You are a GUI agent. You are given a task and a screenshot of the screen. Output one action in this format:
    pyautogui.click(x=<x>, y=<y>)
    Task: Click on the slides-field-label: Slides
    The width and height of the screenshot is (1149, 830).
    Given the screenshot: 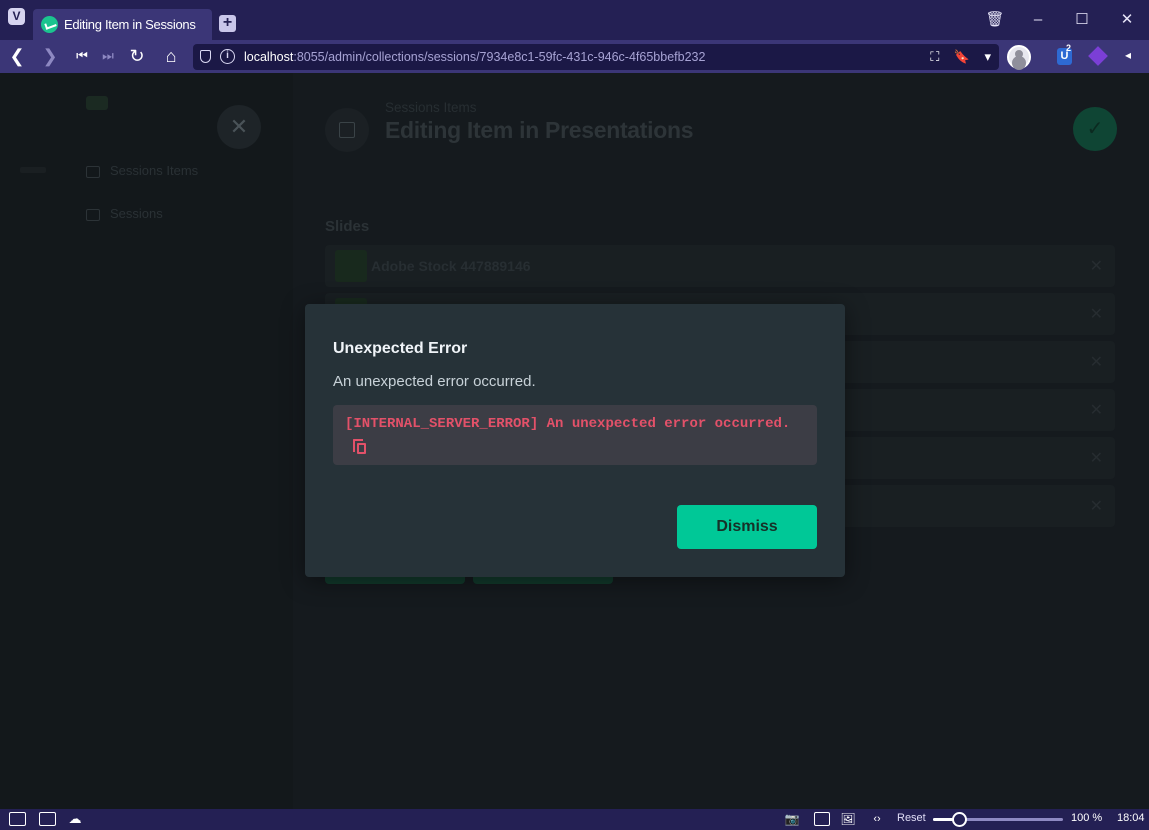 What is the action you would take?
    pyautogui.click(x=347, y=226)
    